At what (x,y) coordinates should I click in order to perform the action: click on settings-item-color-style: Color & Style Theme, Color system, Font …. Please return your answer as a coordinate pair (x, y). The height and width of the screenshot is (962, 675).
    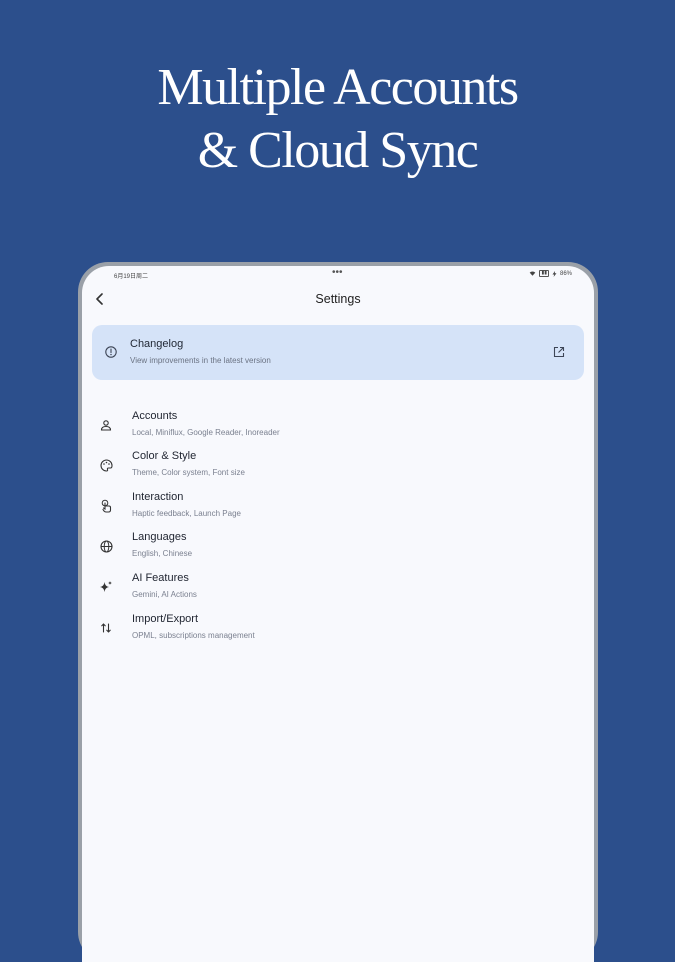
    Looking at the image, I should click on (338, 465).